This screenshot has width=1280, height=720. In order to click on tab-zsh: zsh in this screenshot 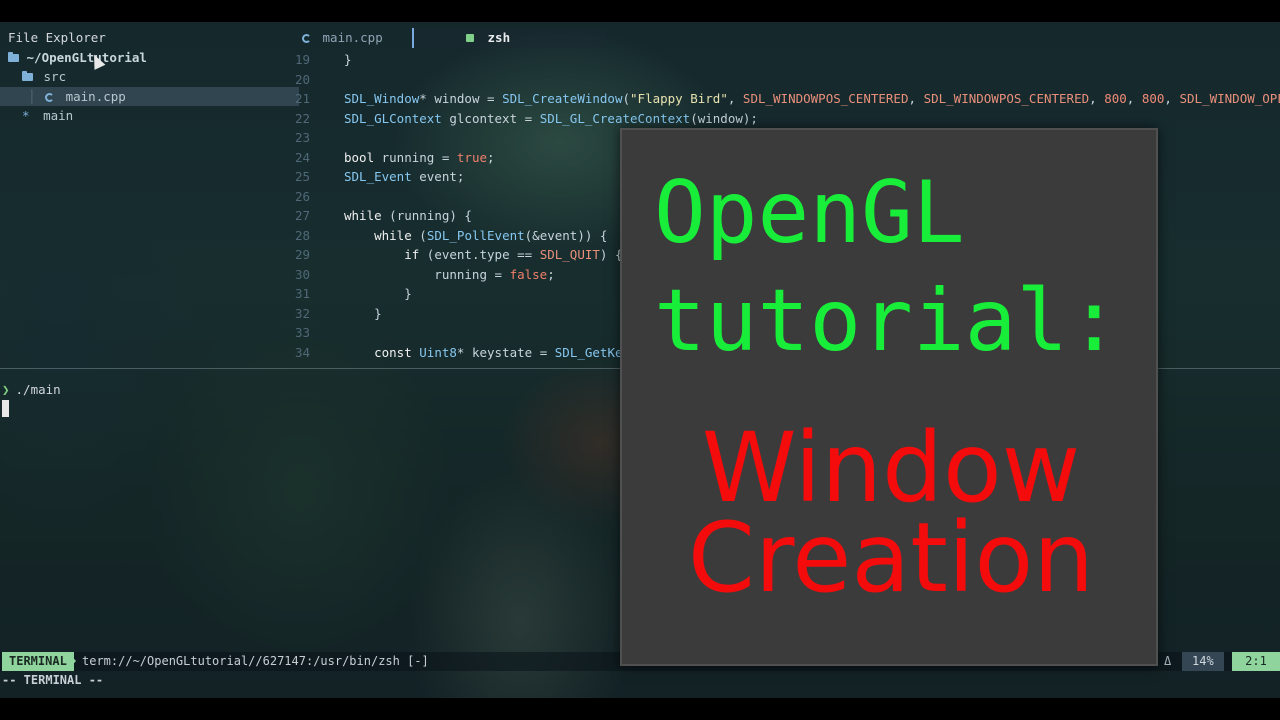, I will do `click(509, 38)`.